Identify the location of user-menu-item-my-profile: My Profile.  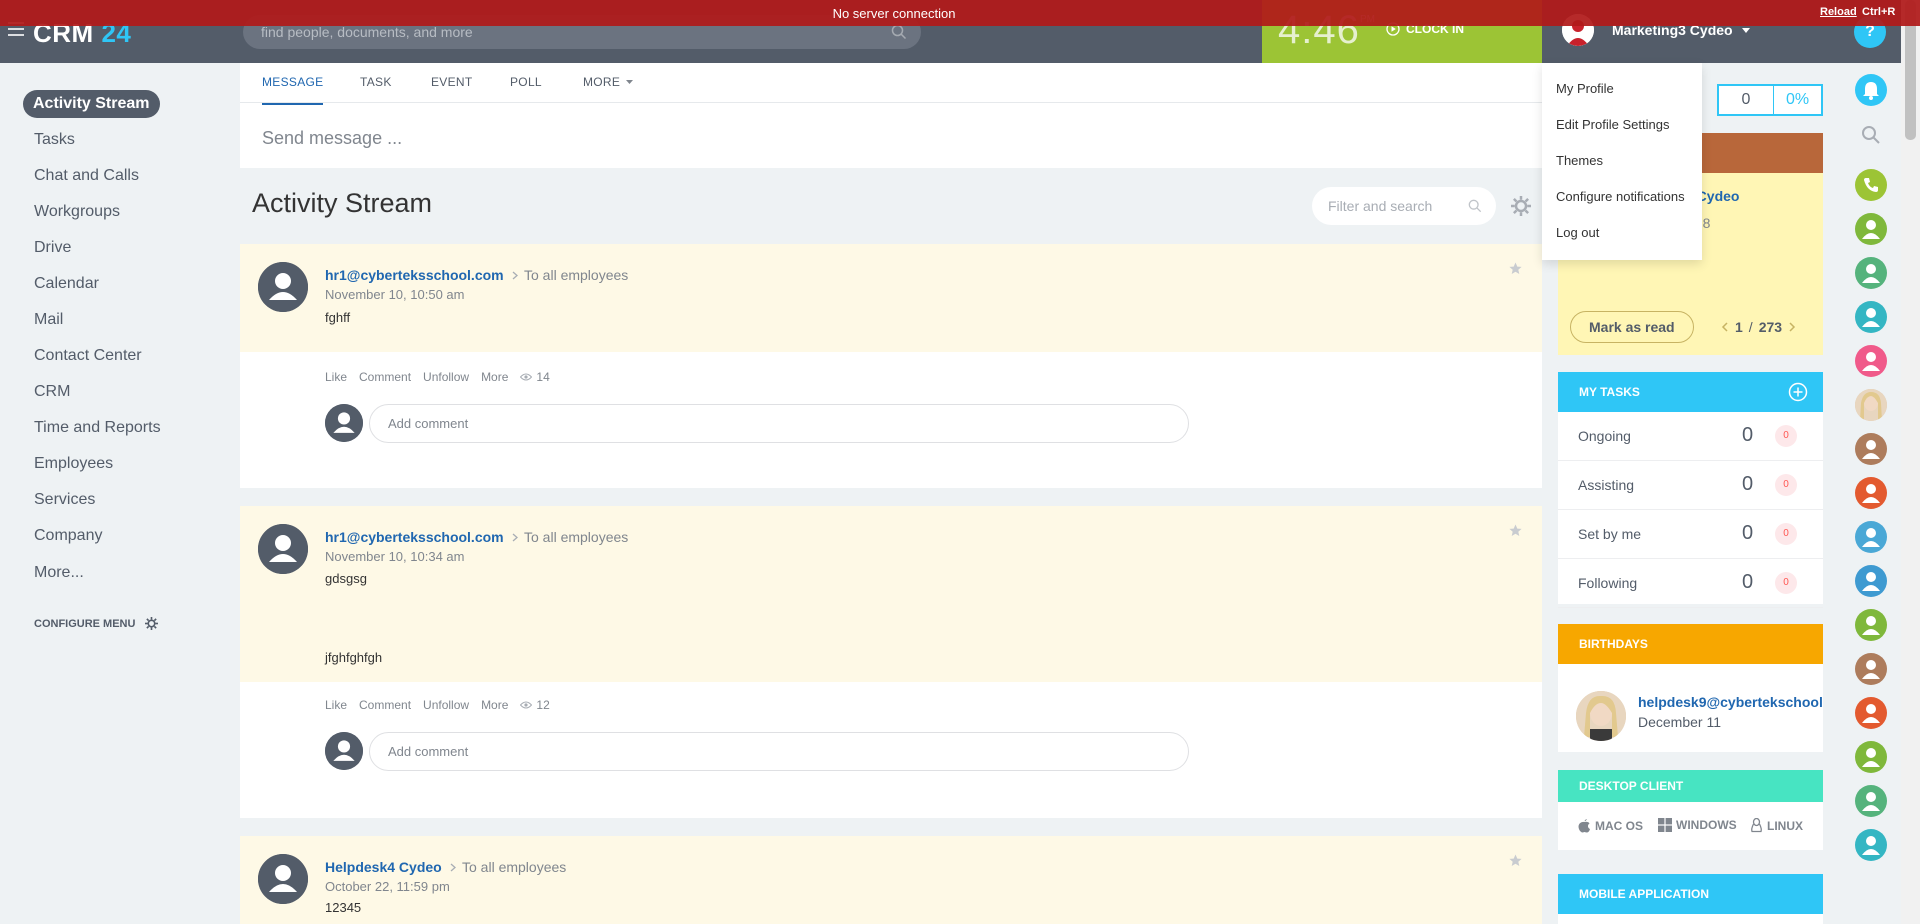
(1585, 88).